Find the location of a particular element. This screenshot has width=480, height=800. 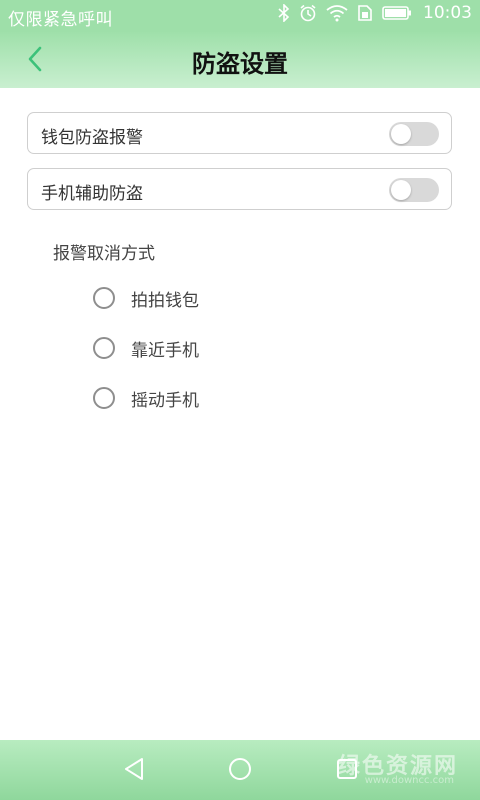

sim-icon is located at coordinates (365, 13).